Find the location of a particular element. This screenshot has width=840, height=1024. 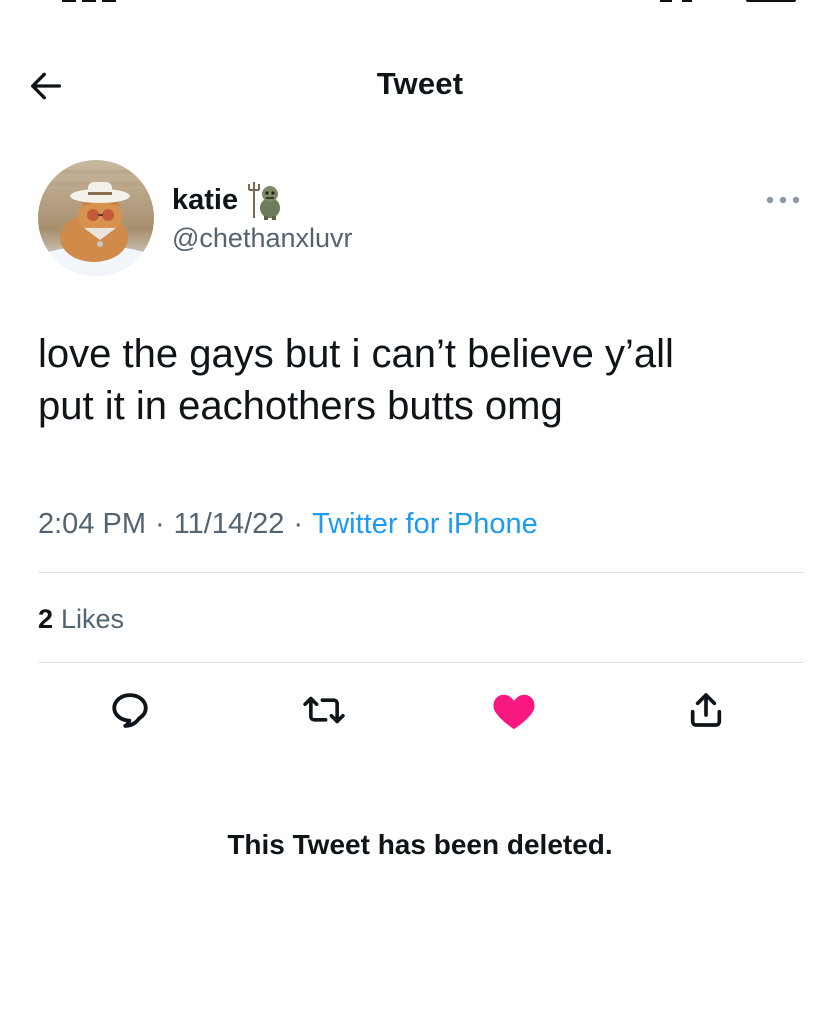

display-name: katie is located at coordinates (205, 200).